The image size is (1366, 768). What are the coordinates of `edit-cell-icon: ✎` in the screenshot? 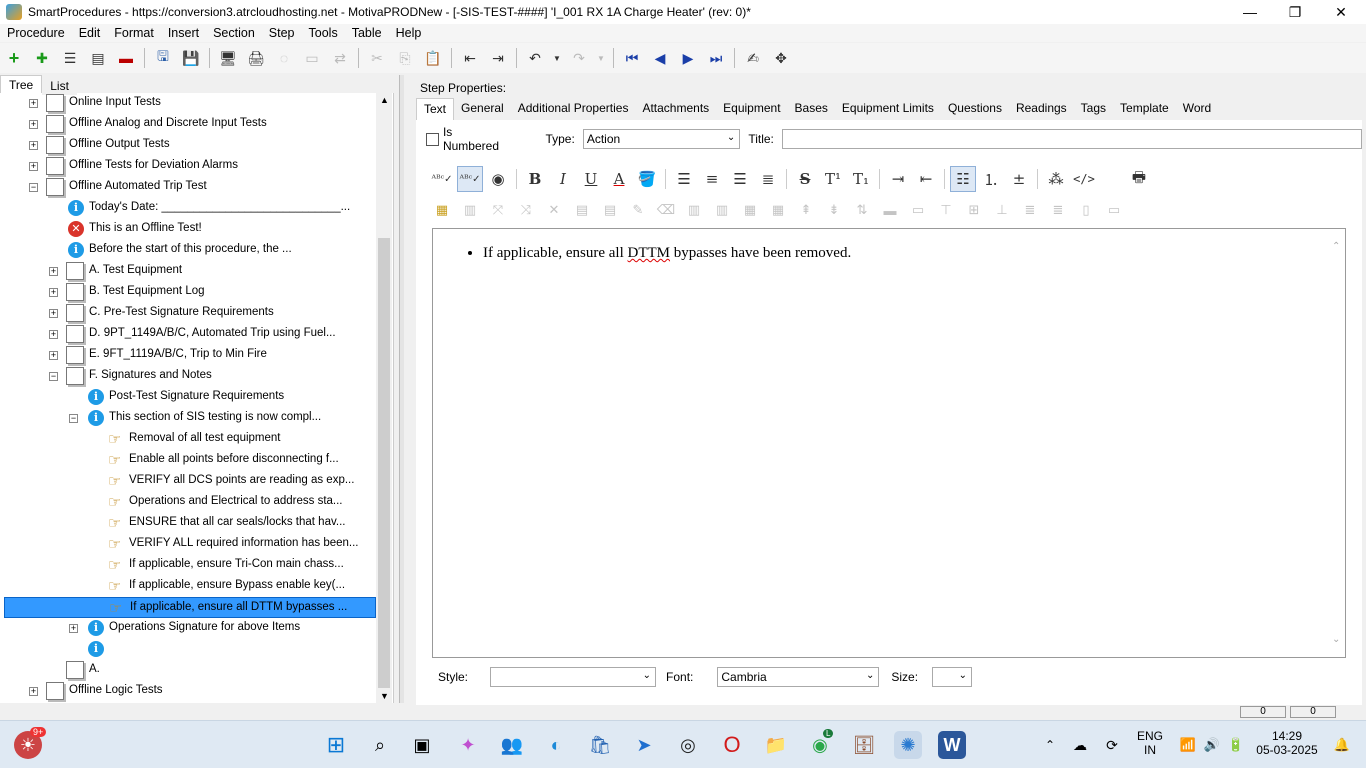 It's located at (638, 210).